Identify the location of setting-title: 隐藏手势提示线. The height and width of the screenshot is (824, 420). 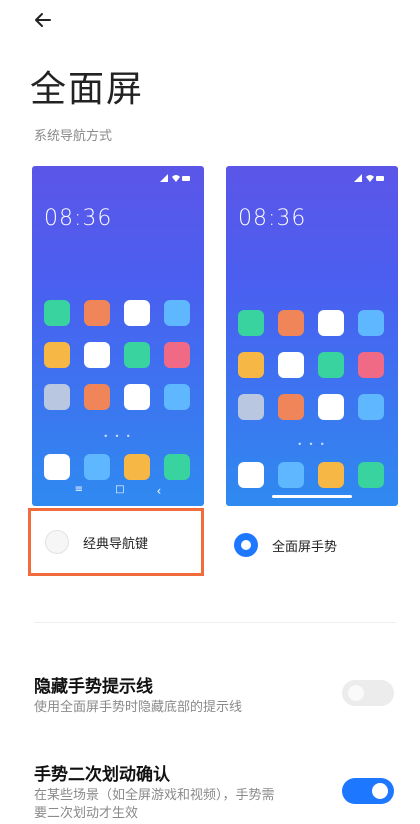
(93, 687).